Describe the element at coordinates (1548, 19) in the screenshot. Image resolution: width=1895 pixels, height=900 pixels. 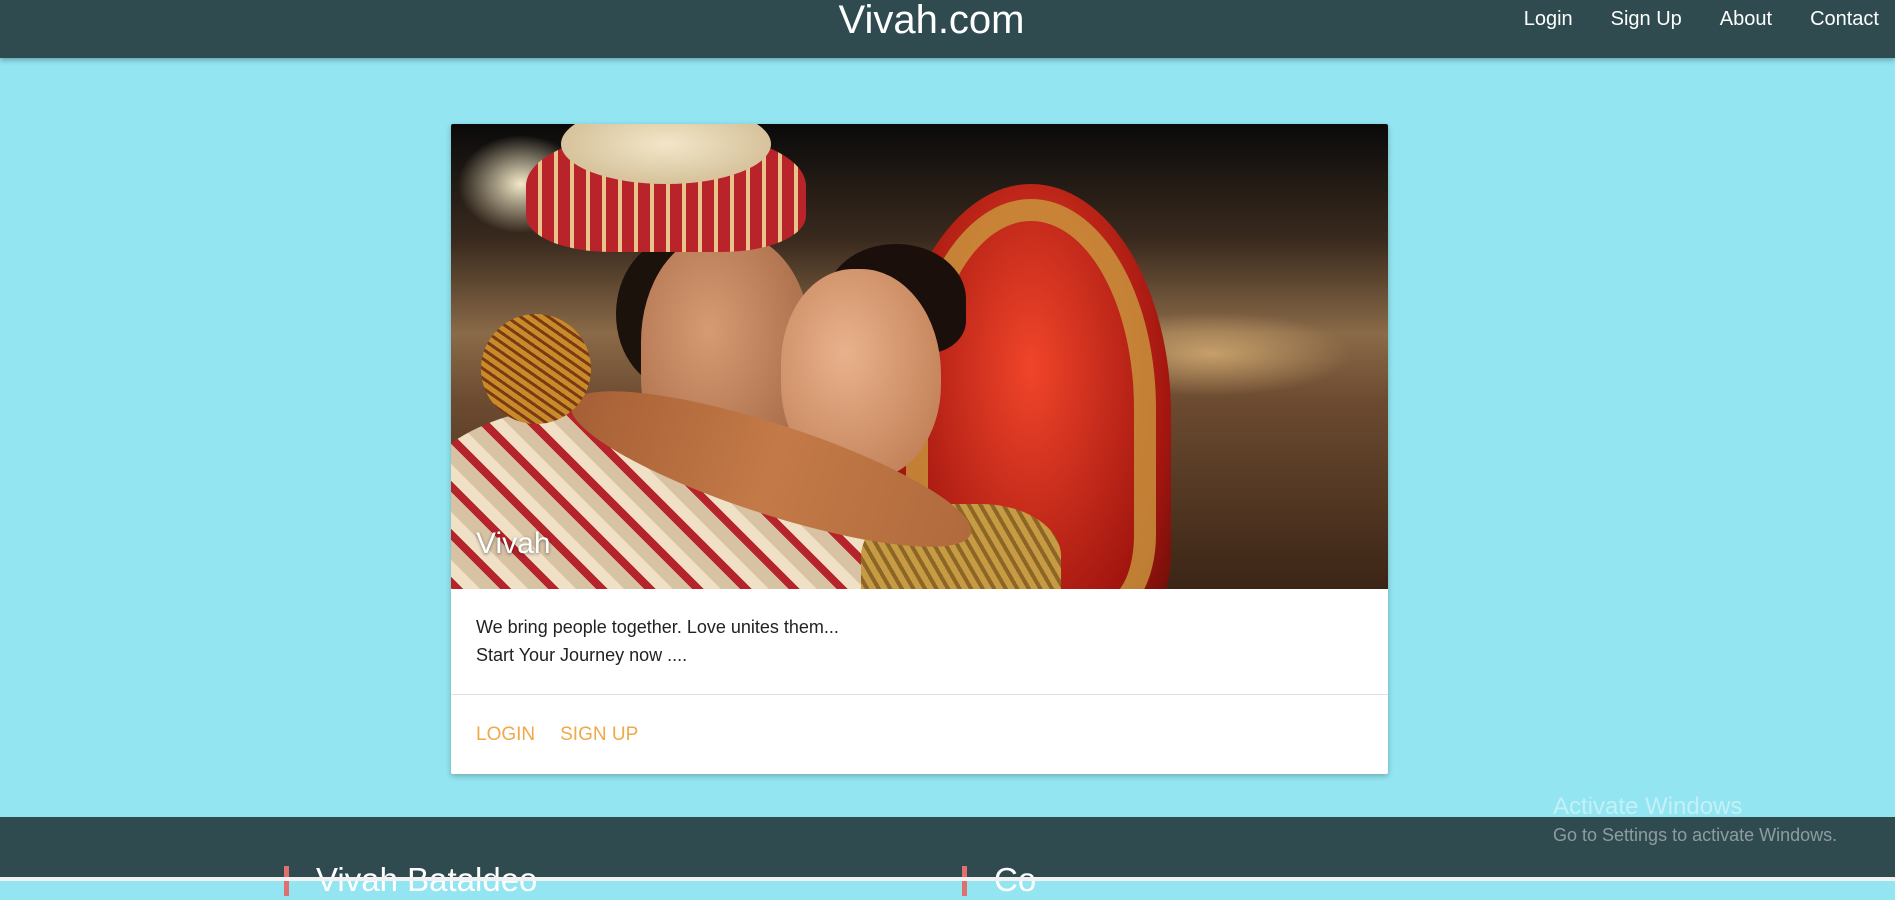
I see `nav-login-link: Login` at that location.